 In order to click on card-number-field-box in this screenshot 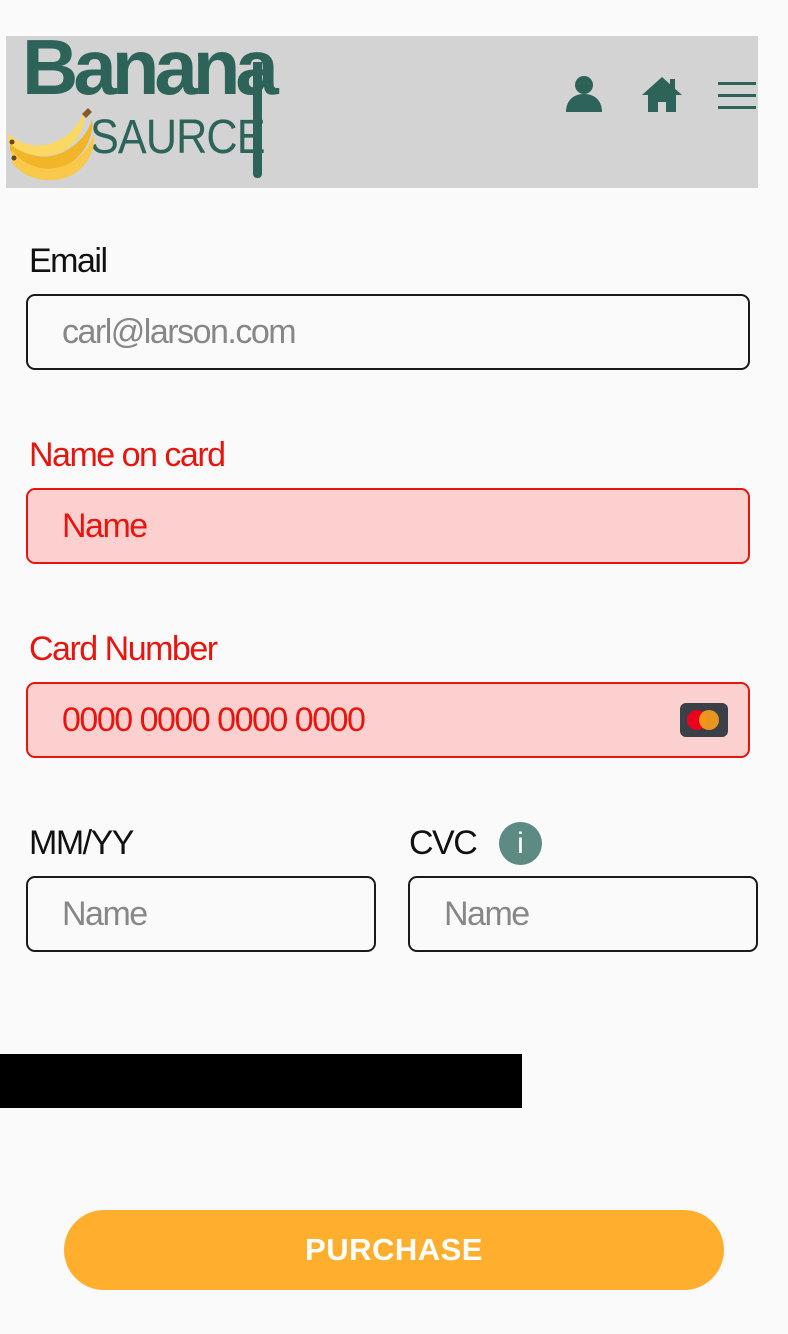, I will do `click(388, 720)`.